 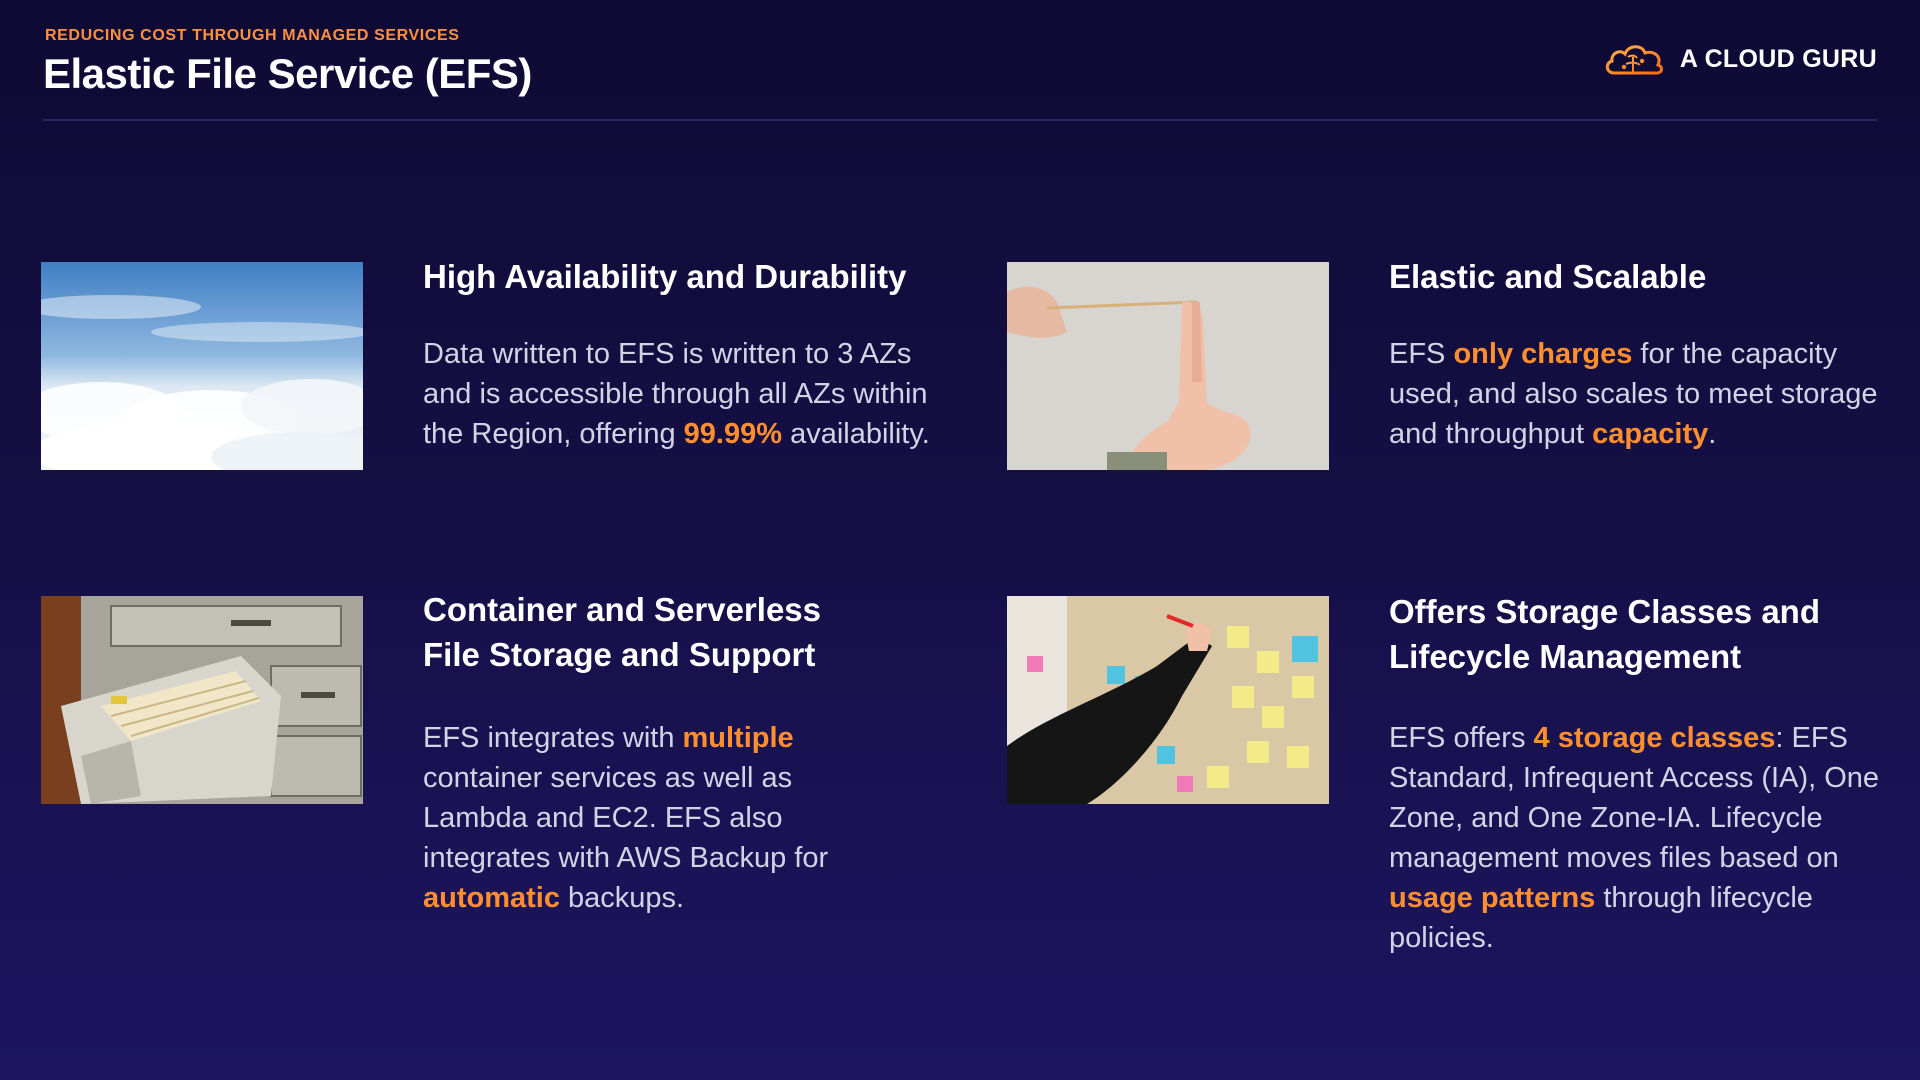 What do you see at coordinates (960, 120) in the screenshot?
I see `header-divider` at bounding box center [960, 120].